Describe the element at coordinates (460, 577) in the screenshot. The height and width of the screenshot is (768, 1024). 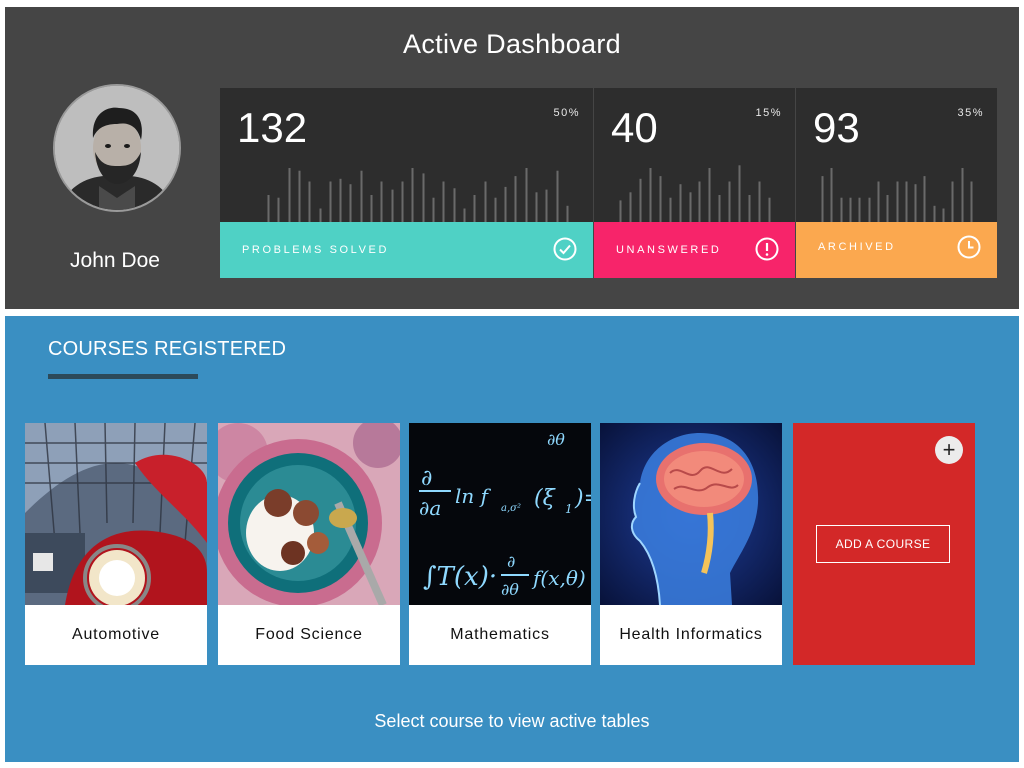
I see `svg-text: ∫T(x)·` at that location.